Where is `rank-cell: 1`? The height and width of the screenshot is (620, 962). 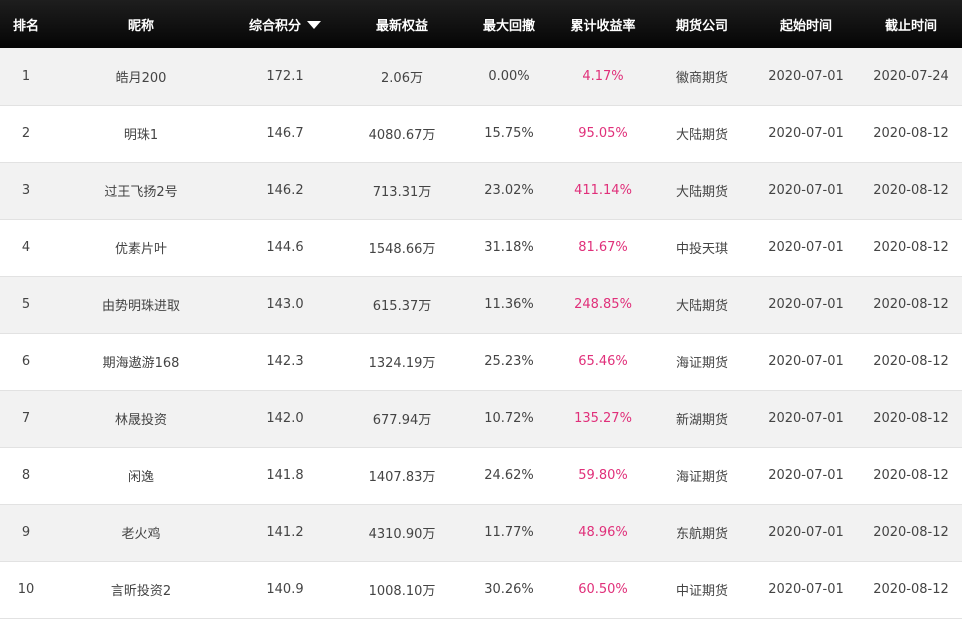 rank-cell: 1 is located at coordinates (26, 76).